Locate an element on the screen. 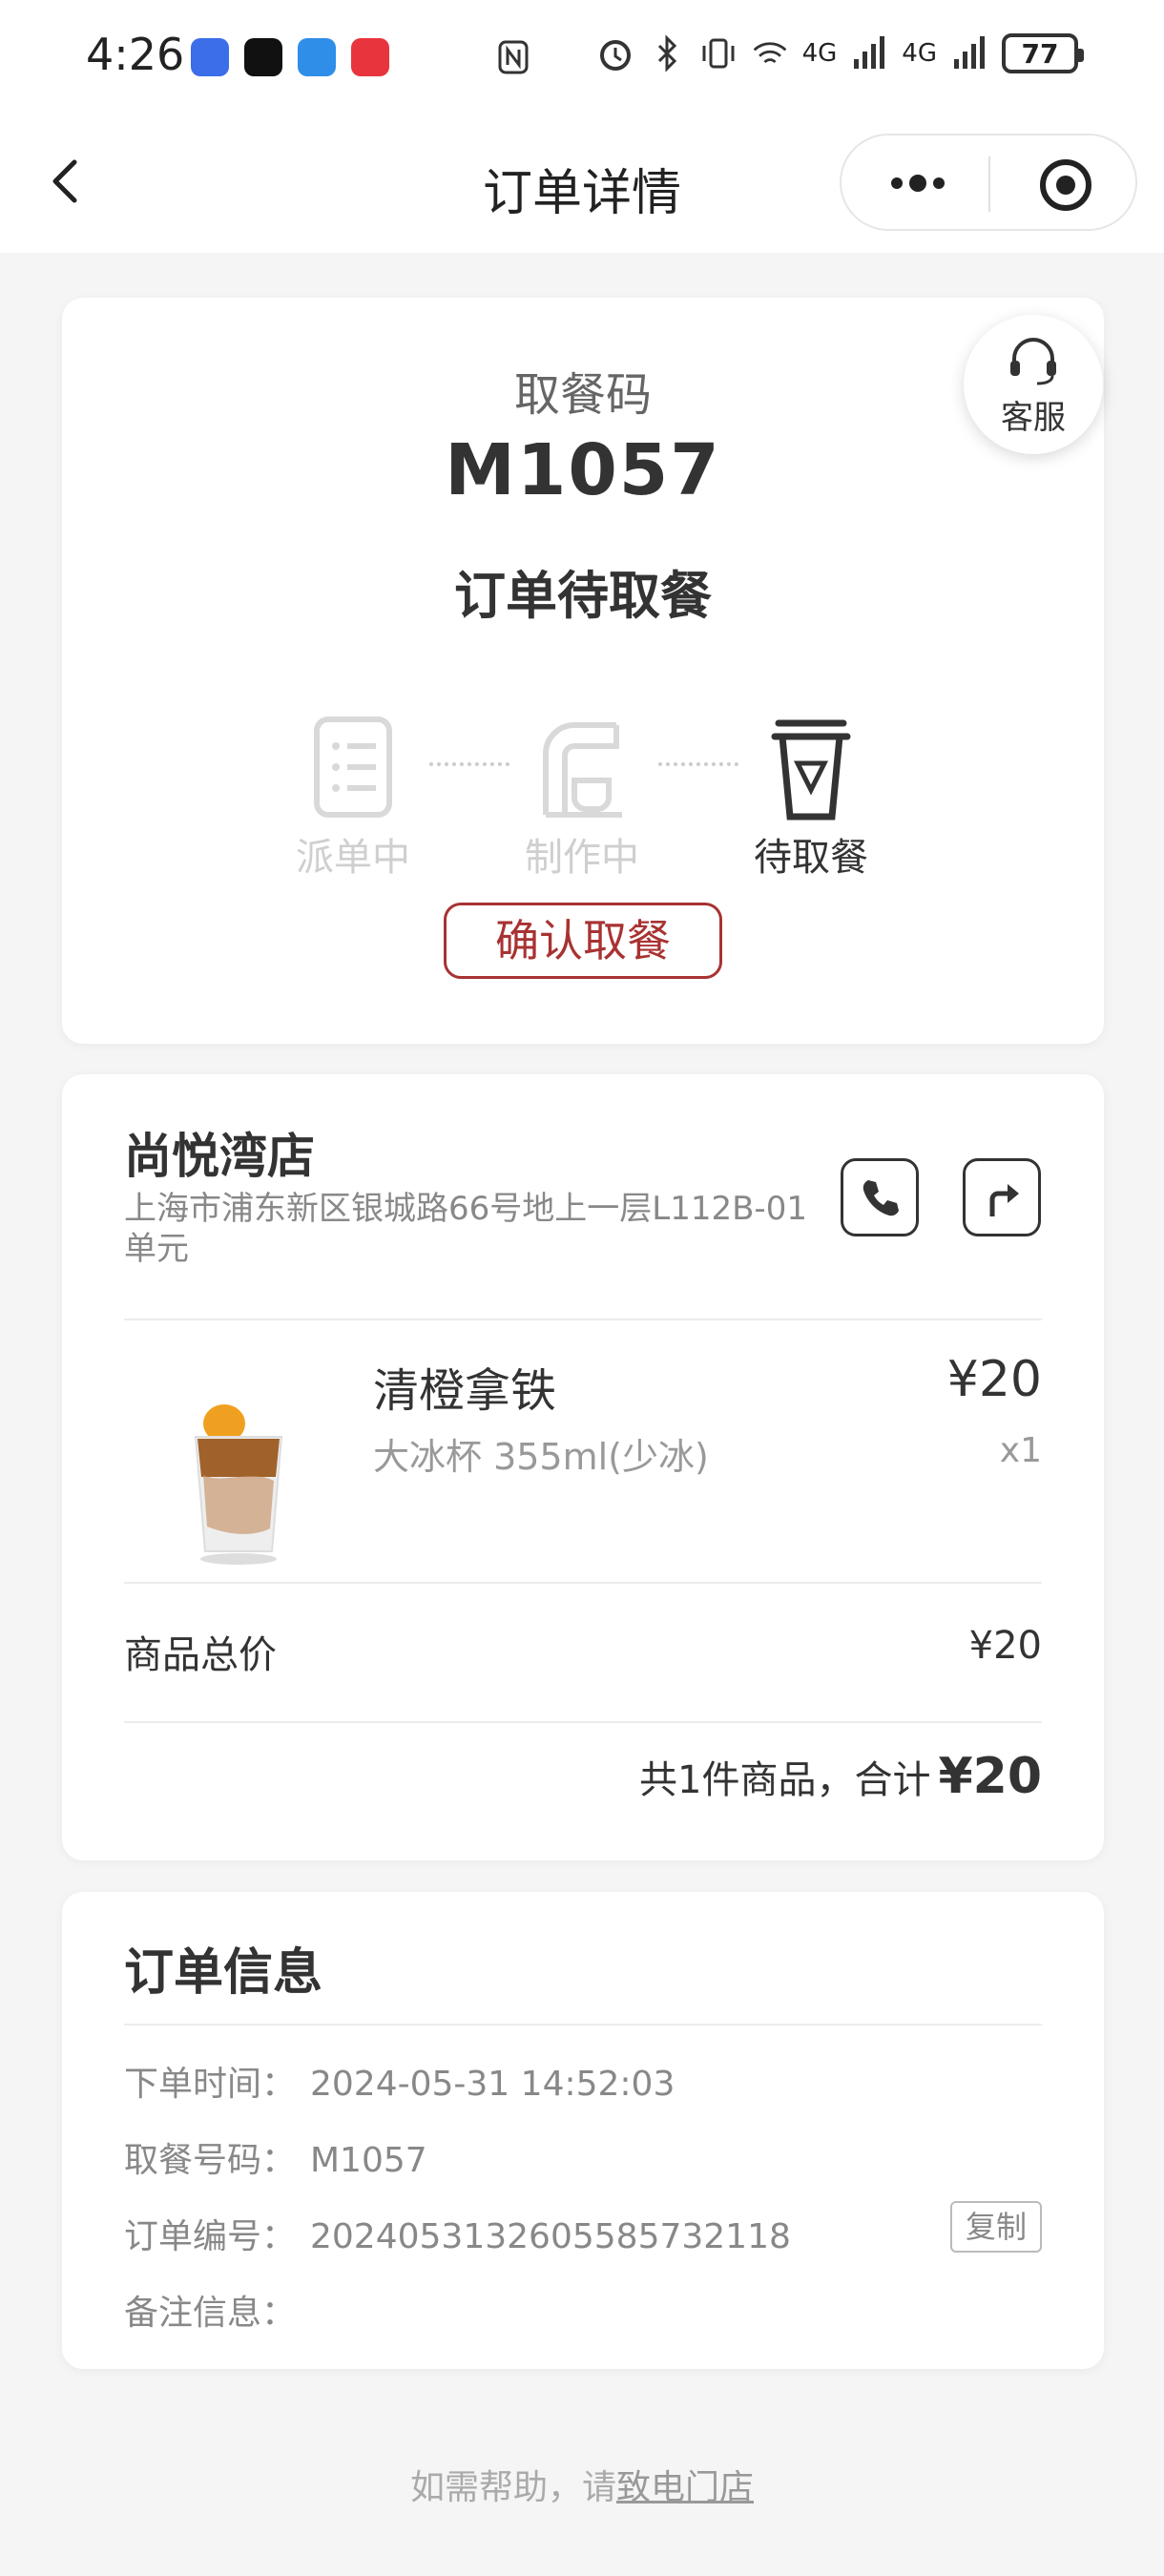 This screenshot has height=2576, width=1164. step-label: 待取餐 is located at coordinates (811, 858).